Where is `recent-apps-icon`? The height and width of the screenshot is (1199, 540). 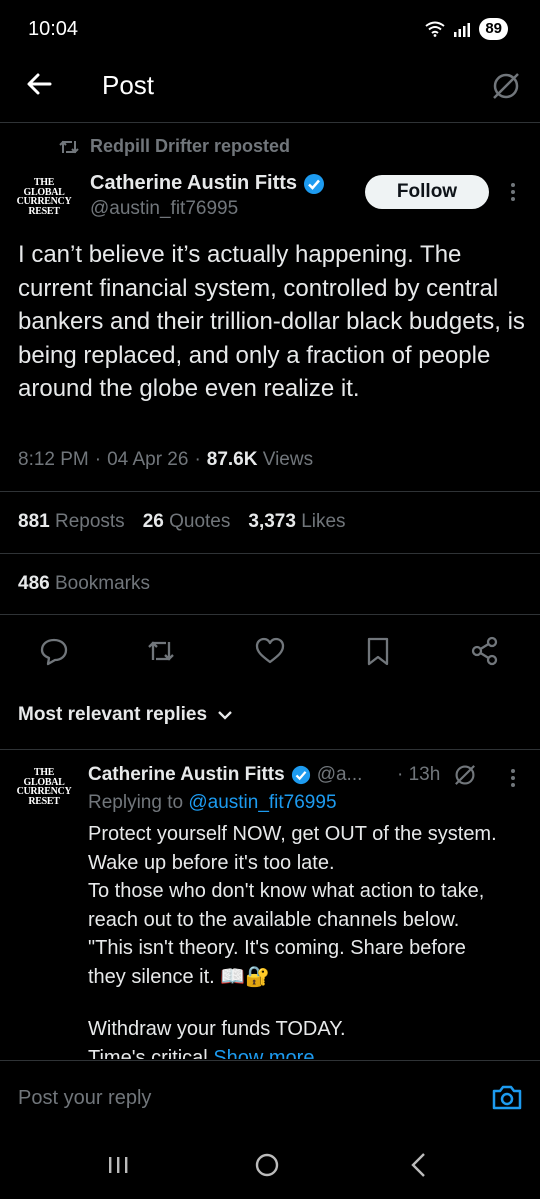 recent-apps-icon is located at coordinates (118, 1165).